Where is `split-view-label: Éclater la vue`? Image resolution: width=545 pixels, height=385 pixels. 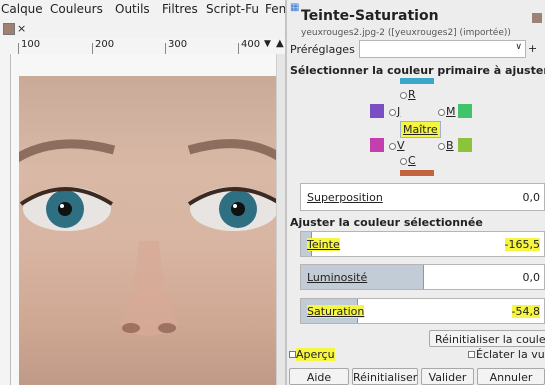
split-view-label: Éclater la vue is located at coordinates (510, 354).